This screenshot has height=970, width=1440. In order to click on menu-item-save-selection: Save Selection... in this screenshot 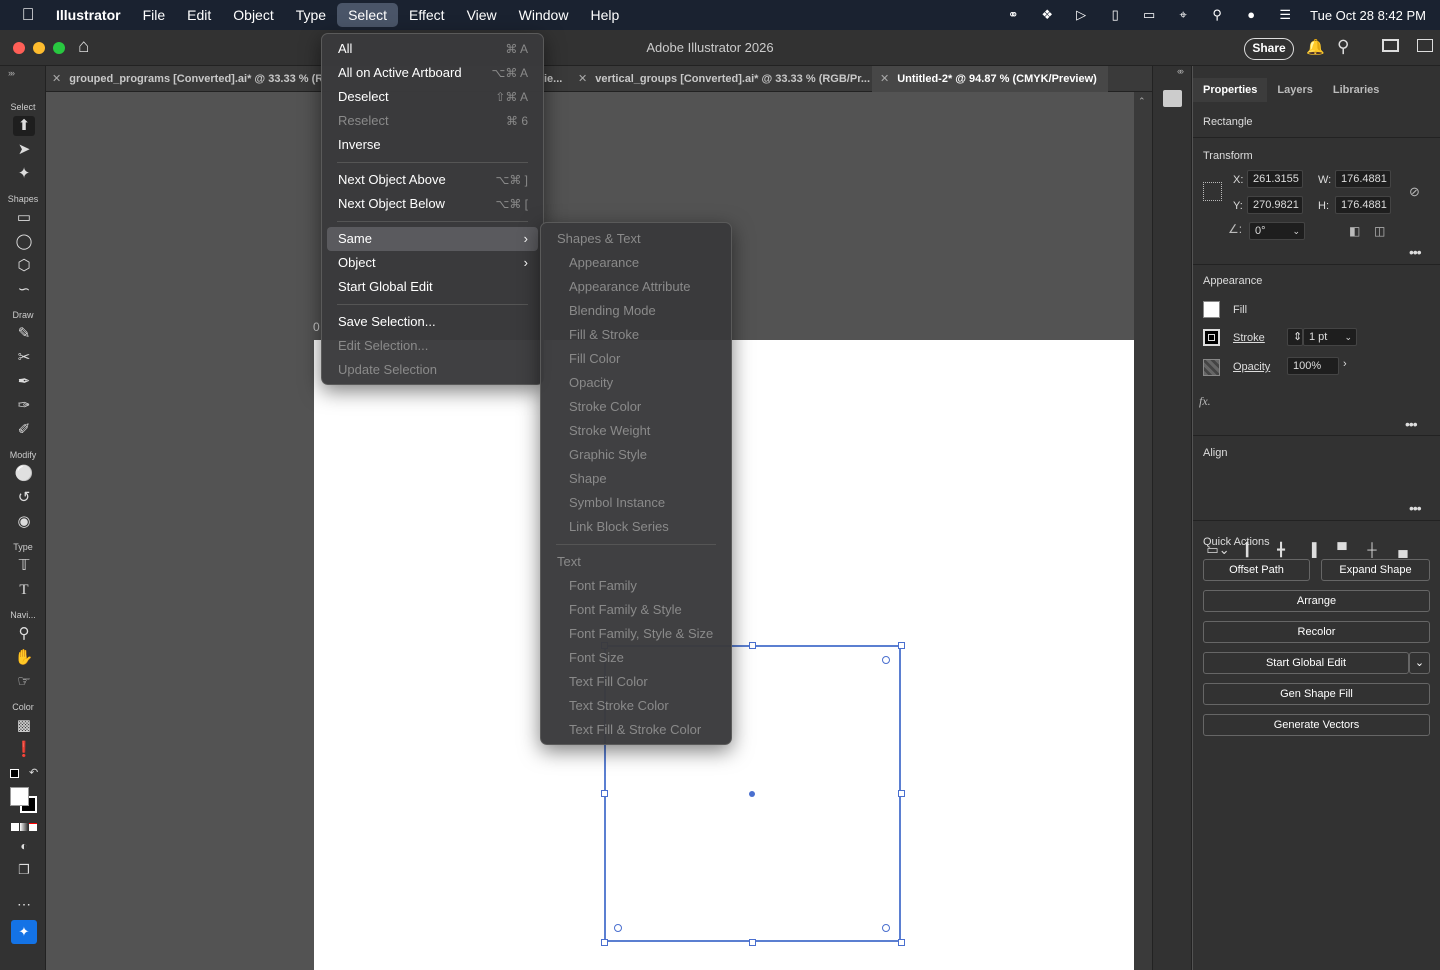, I will do `click(432, 322)`.